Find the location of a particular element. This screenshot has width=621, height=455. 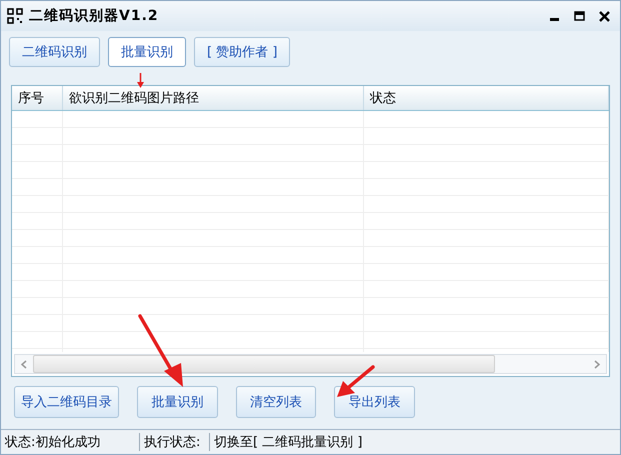

action-button: 导出列表 is located at coordinates (374, 402).